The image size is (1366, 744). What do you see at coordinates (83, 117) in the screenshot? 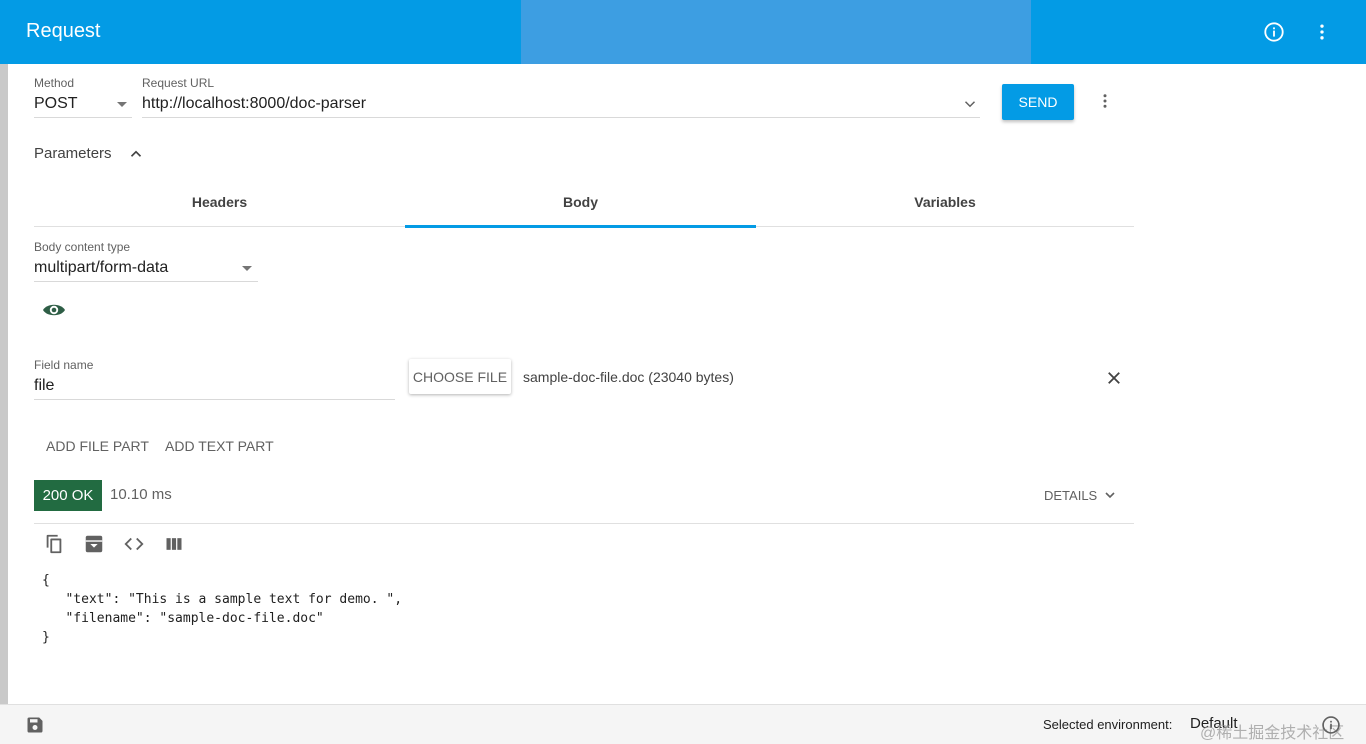
I see `method-underline` at bounding box center [83, 117].